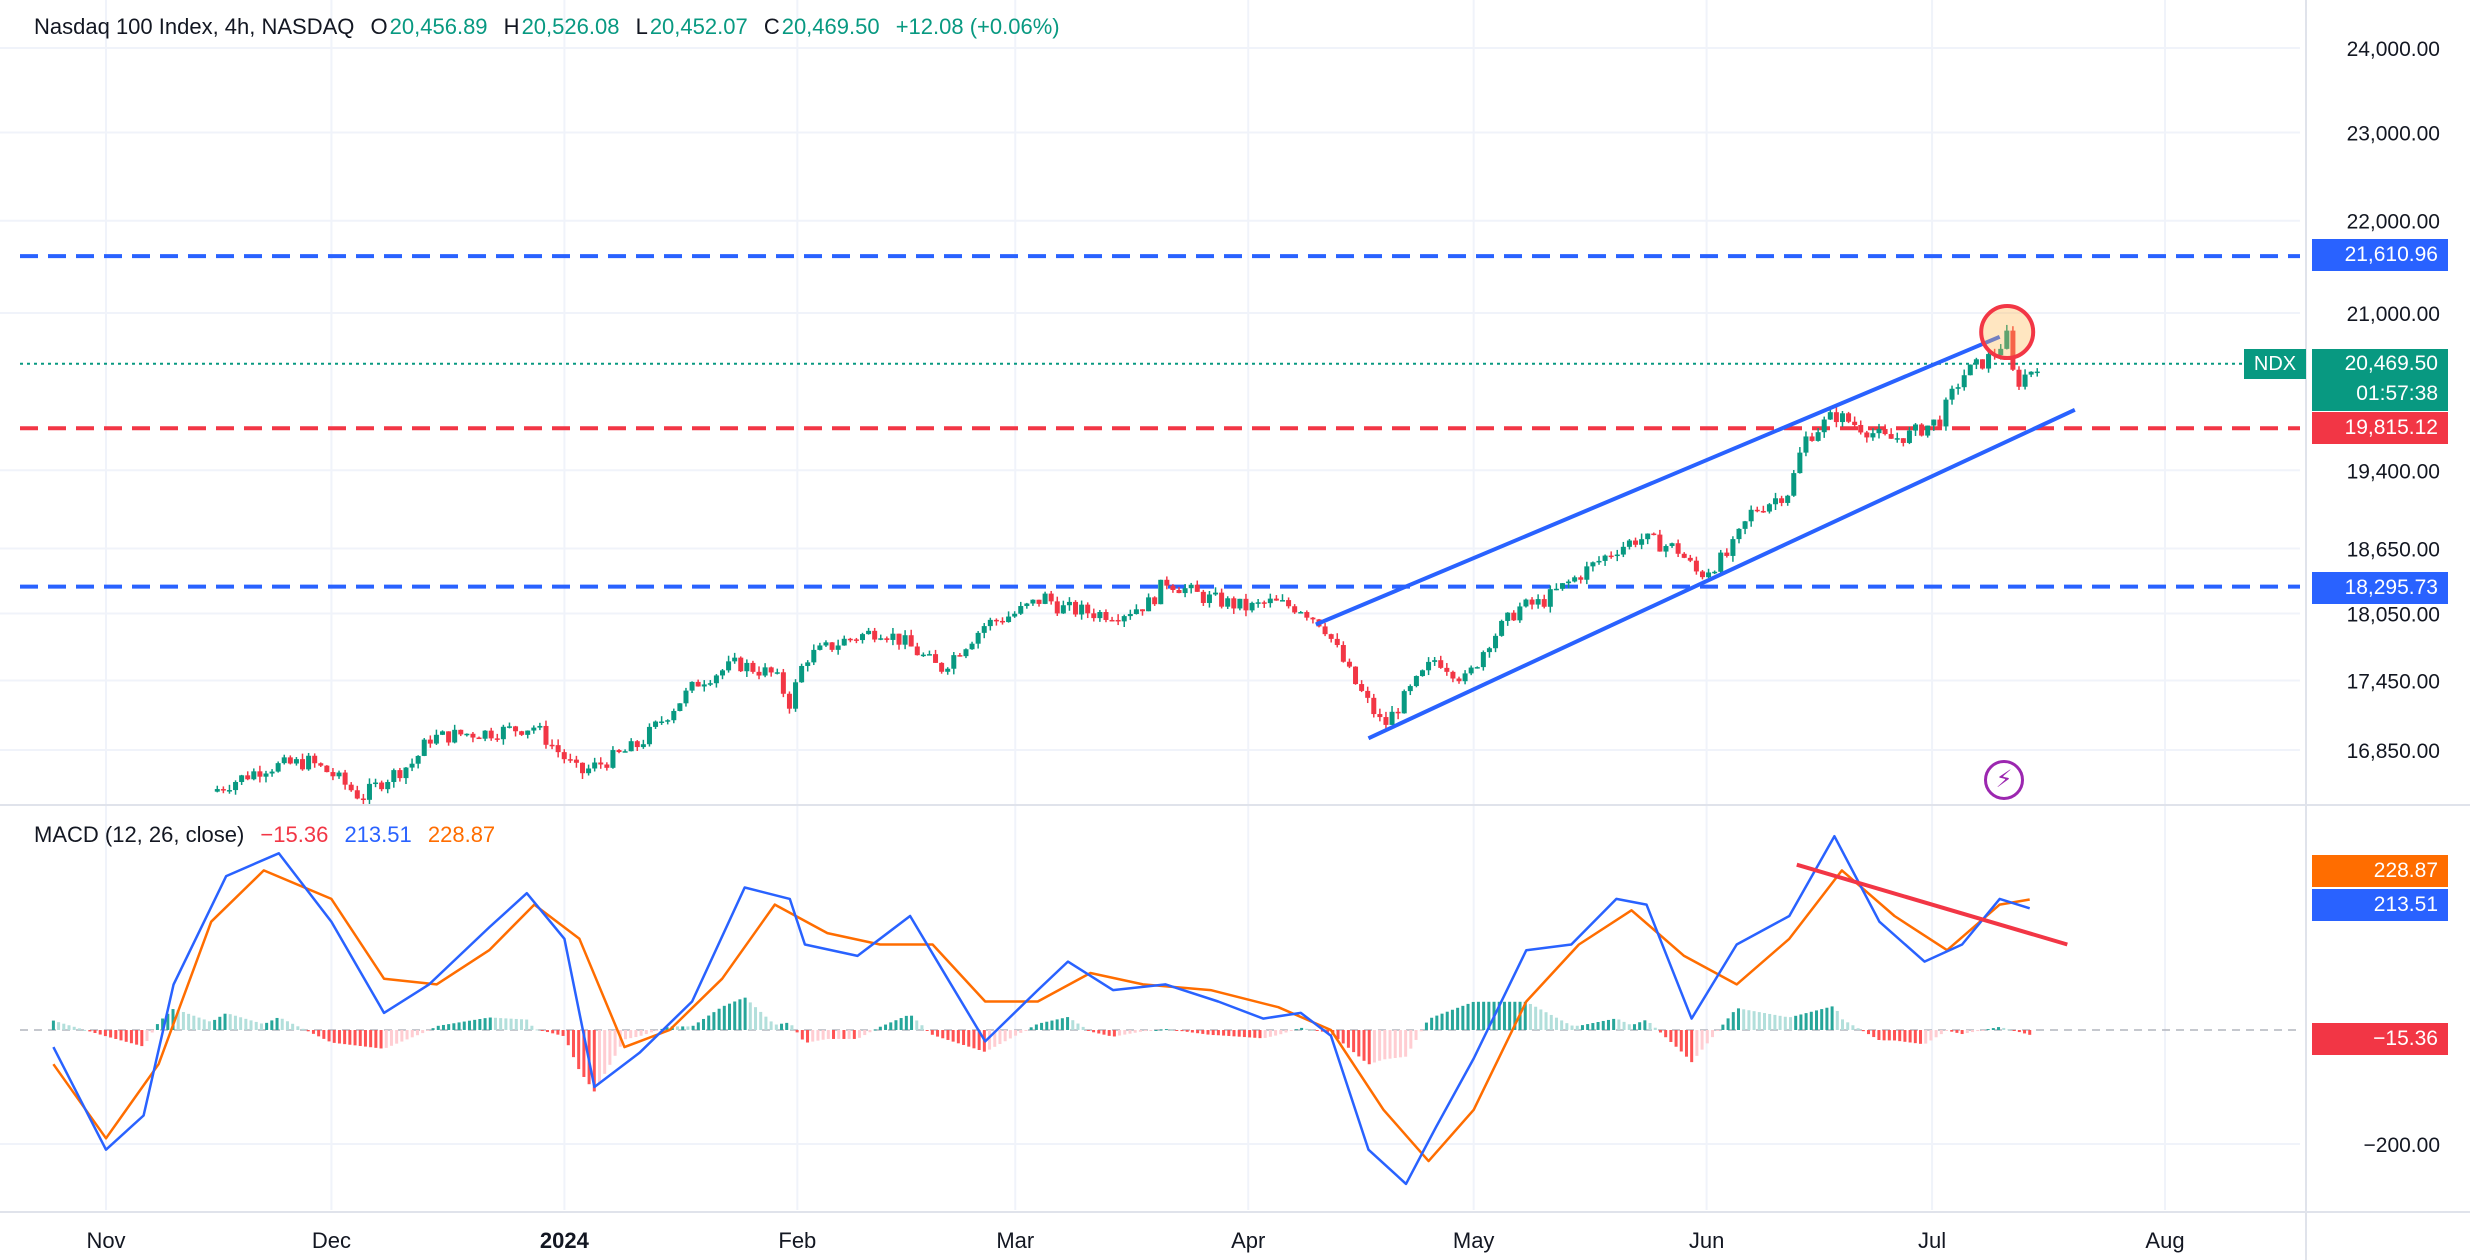 This screenshot has width=2470, height=1260. Describe the element at coordinates (1658, 480) in the screenshot. I see `channel-upper-line` at that location.